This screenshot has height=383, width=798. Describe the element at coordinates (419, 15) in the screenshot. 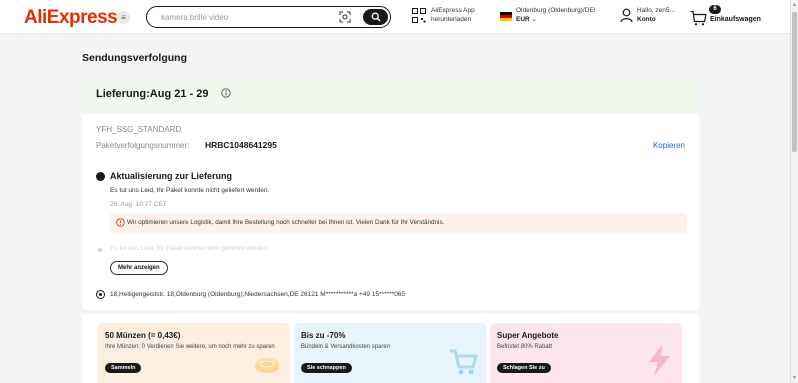

I see `qr-code-icon` at that location.